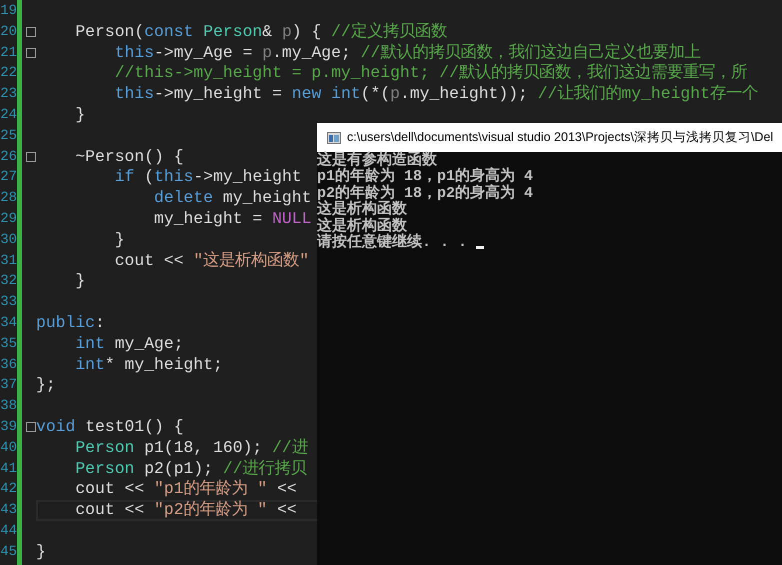 This screenshot has width=782, height=565. What do you see at coordinates (8, 32) in the screenshot?
I see `line-number: 20` at bounding box center [8, 32].